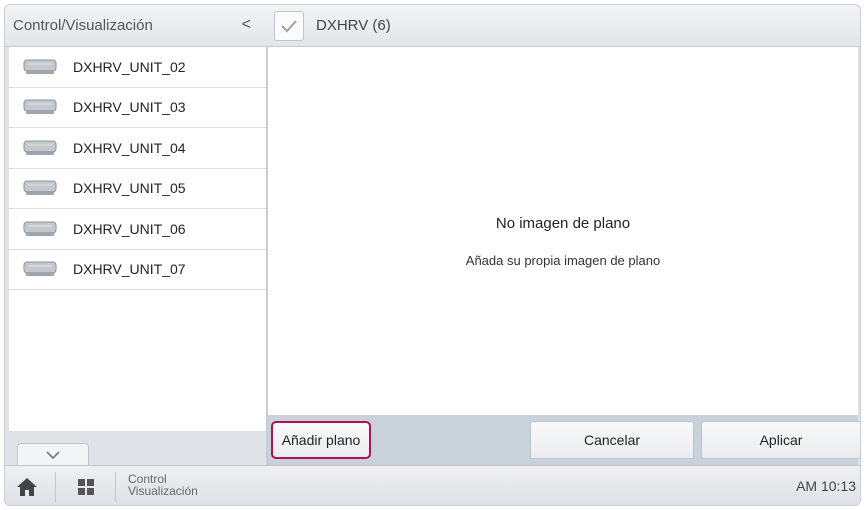  I want to click on unit-label: DXHRV_UNIT_05, so click(129, 188).